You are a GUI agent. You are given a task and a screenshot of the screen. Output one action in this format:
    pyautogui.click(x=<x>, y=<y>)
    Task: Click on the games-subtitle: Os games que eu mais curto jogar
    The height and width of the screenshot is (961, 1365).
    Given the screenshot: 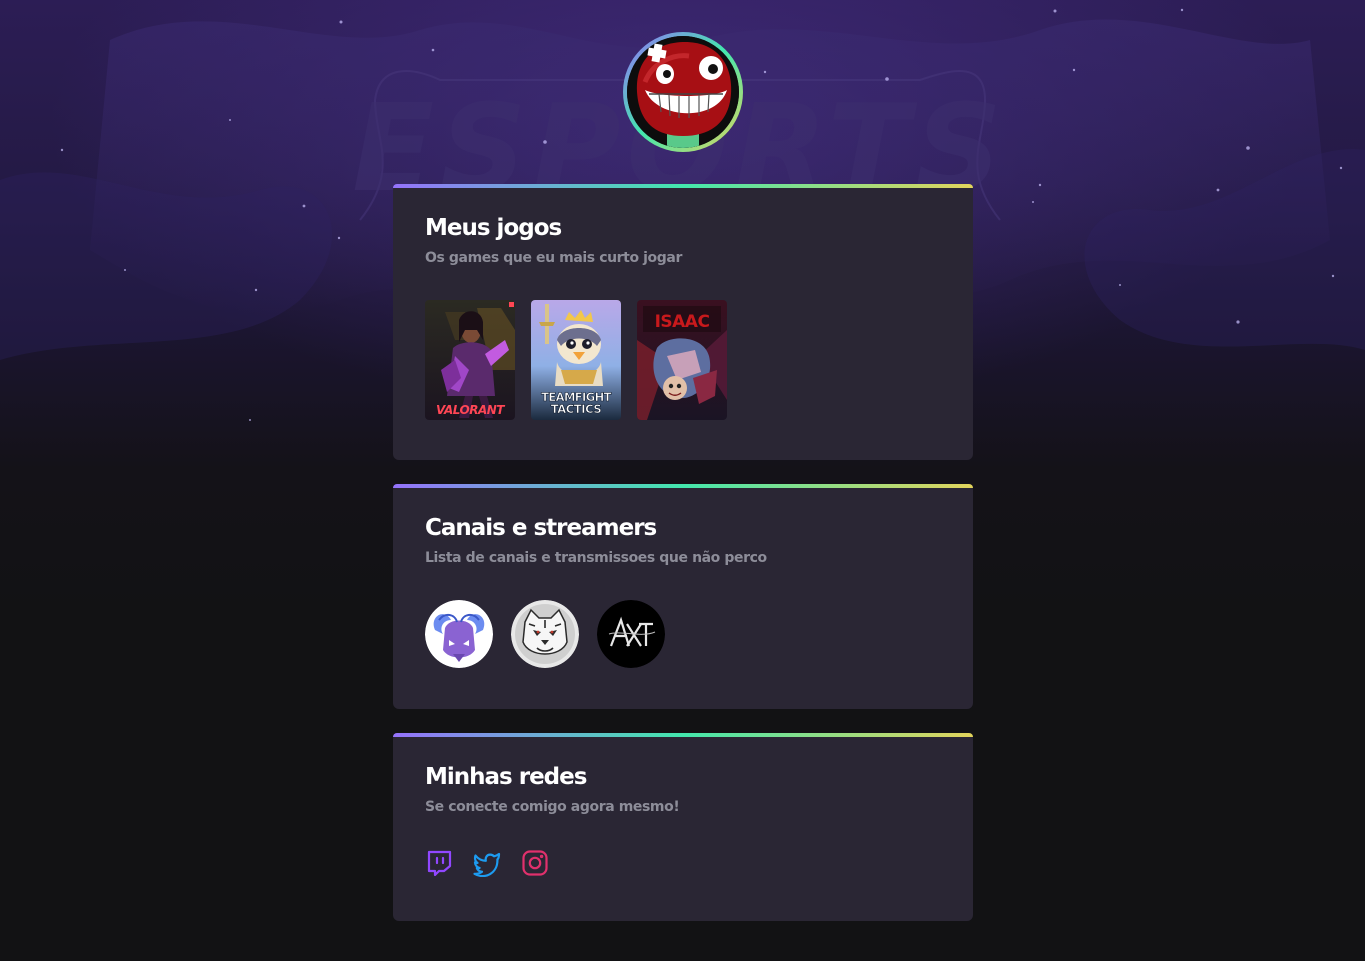 What is the action you would take?
    pyautogui.click(x=553, y=258)
    